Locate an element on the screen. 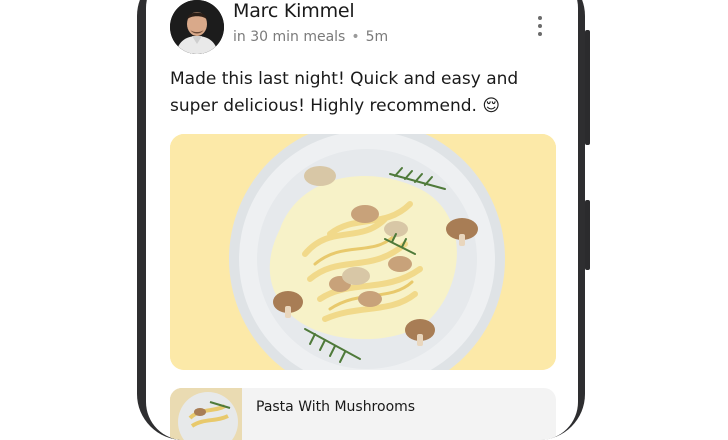 The image size is (728, 440). phone-side-button-top is located at coordinates (587, 87).